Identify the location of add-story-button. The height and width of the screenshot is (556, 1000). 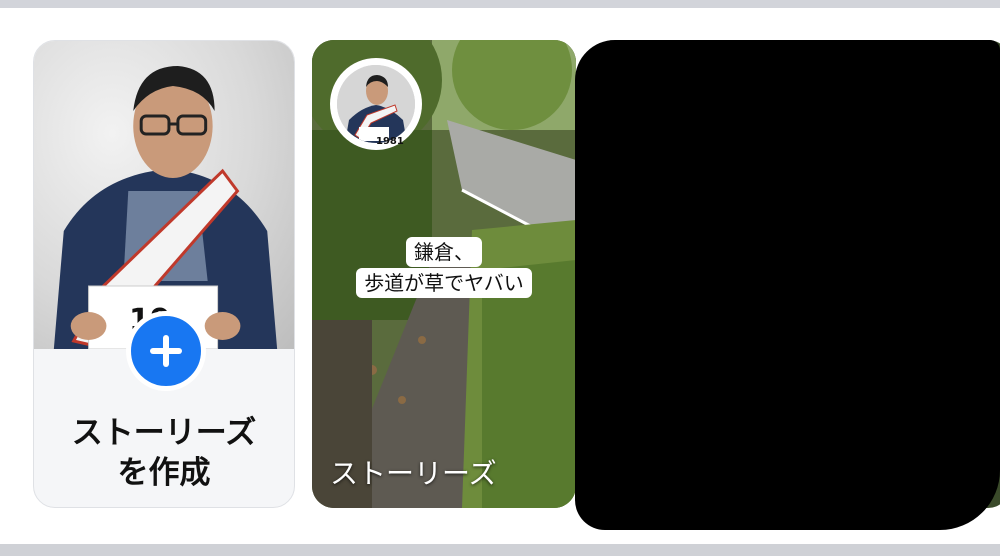
(166, 351).